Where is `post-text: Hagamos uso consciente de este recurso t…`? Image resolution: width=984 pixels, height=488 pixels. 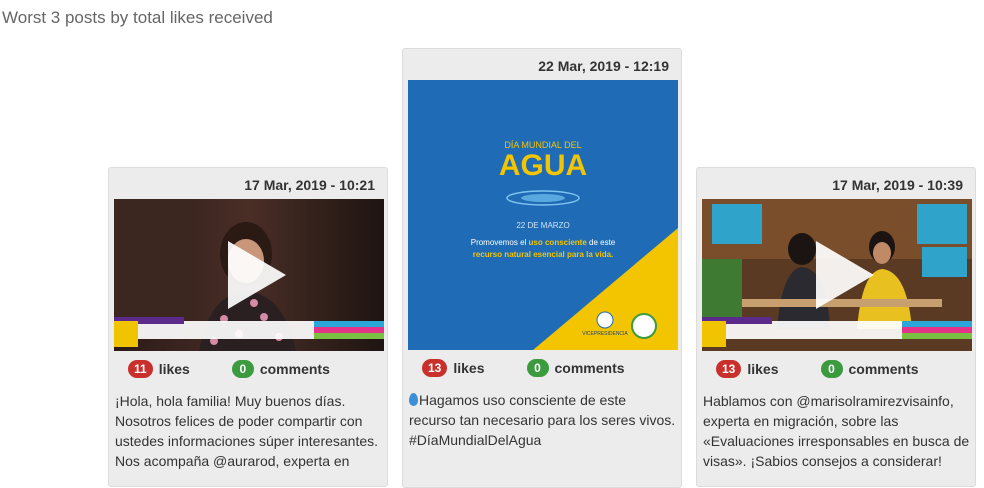
post-text: Hagamos uso consciente de este recurso t… is located at coordinates (542, 420).